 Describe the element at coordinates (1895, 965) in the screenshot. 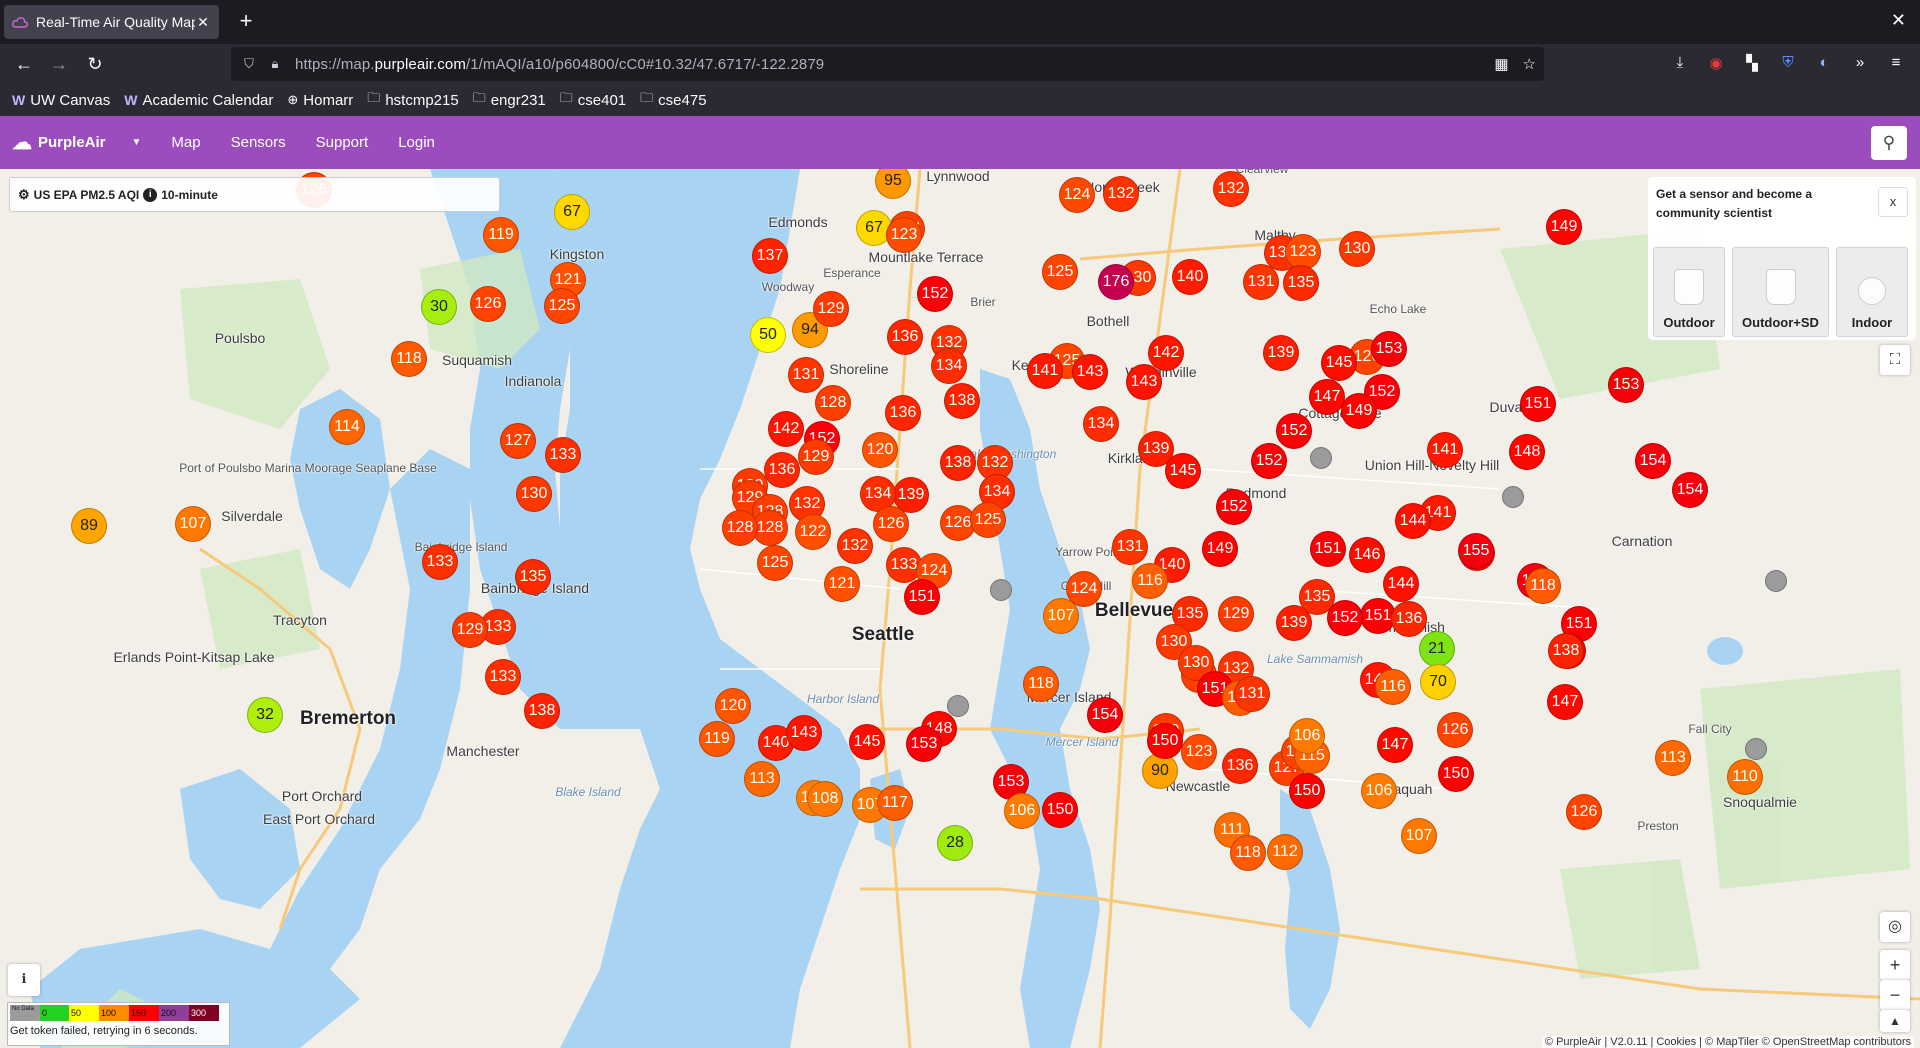

I see `zoom-in-button: +` at that location.